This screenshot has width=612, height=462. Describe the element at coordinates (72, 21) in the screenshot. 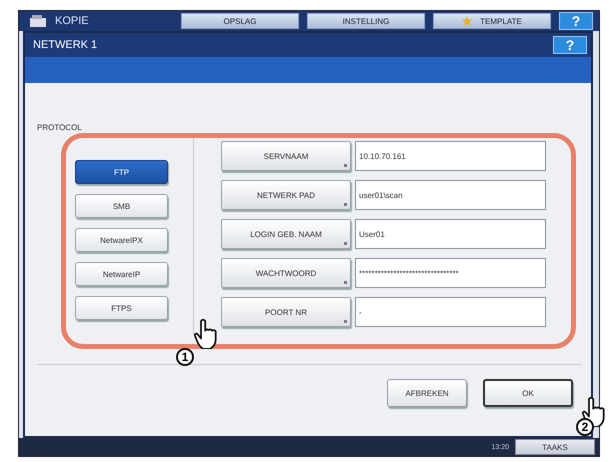

I see `screen-title: KOPIE` at that location.